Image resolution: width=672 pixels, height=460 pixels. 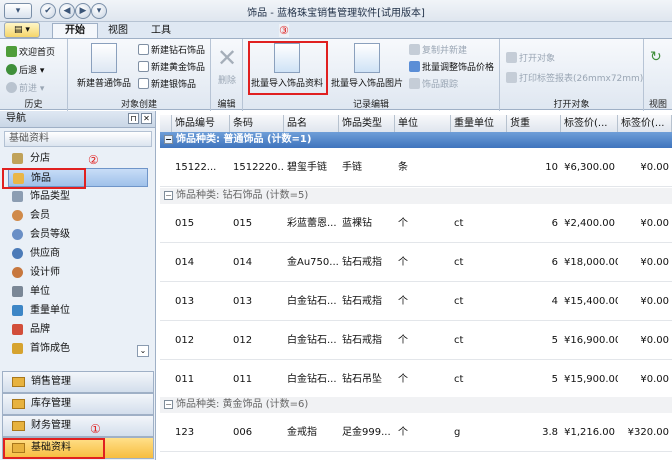 What do you see at coordinates (451, 68) in the screenshot?
I see `batch-price-button: 批量调整饰品价格` at bounding box center [451, 68].